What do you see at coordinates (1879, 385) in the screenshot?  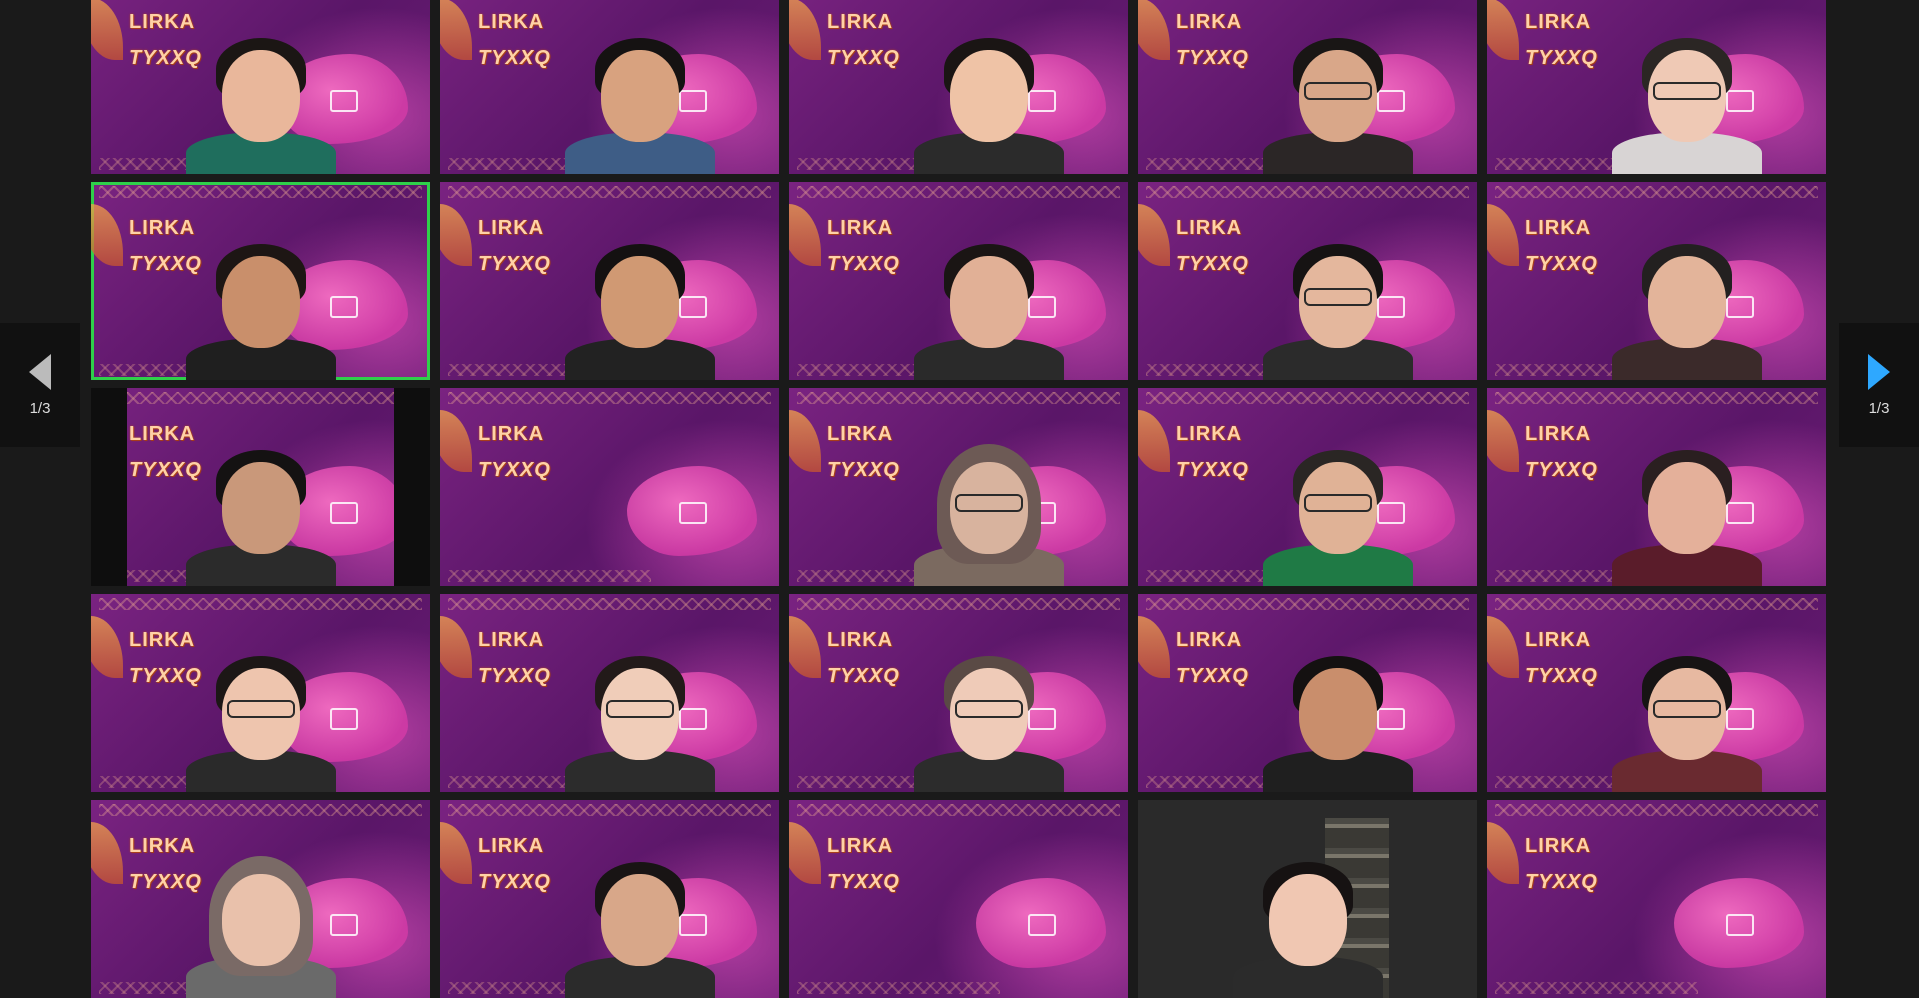 I see `next-page-button: 1/3` at bounding box center [1879, 385].